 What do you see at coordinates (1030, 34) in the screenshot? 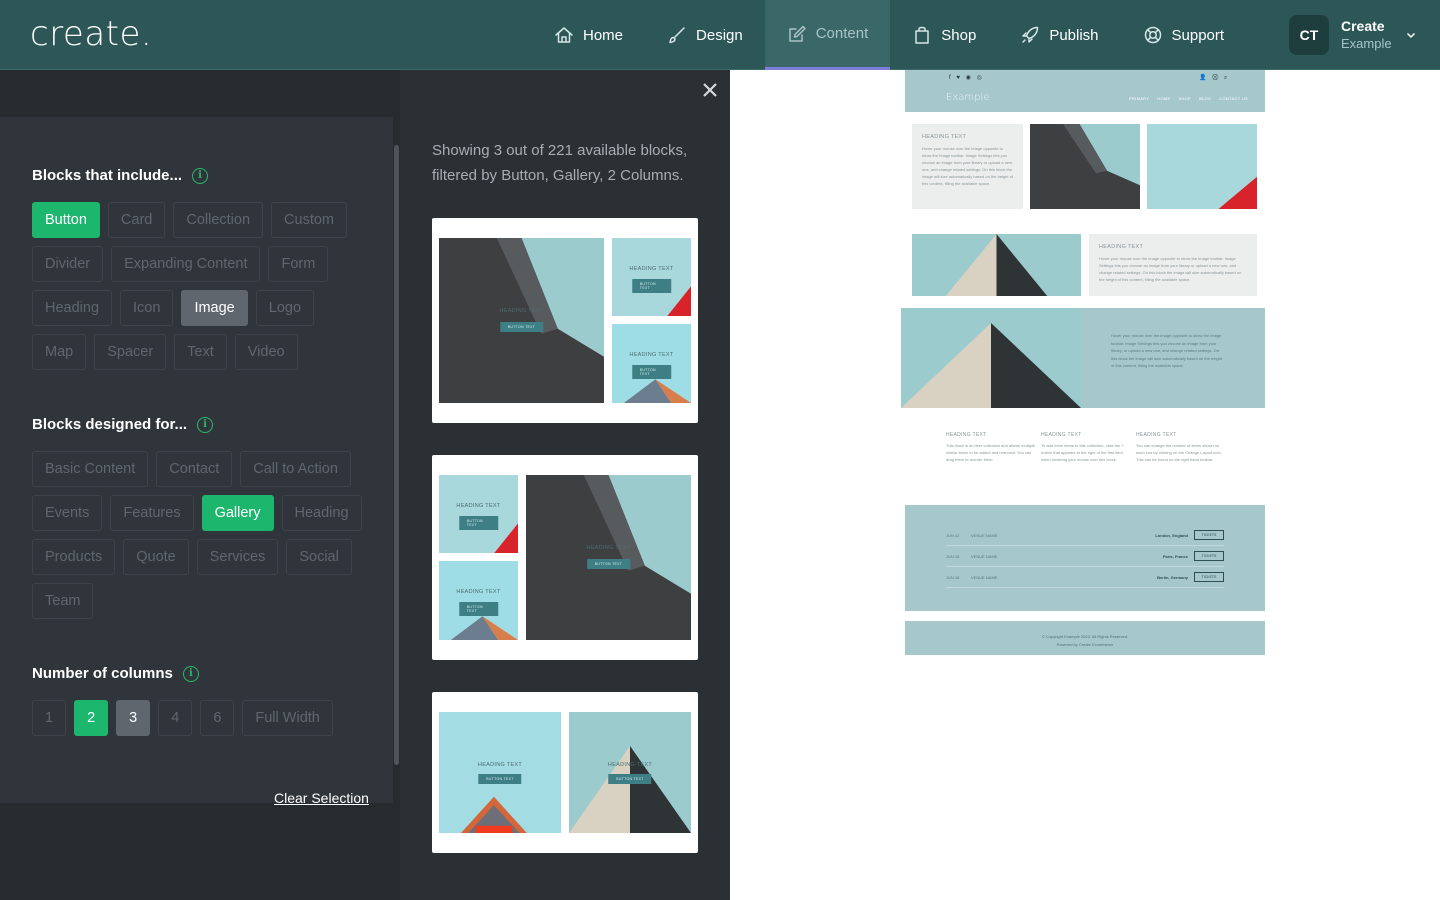
I see `rocket-icon` at bounding box center [1030, 34].